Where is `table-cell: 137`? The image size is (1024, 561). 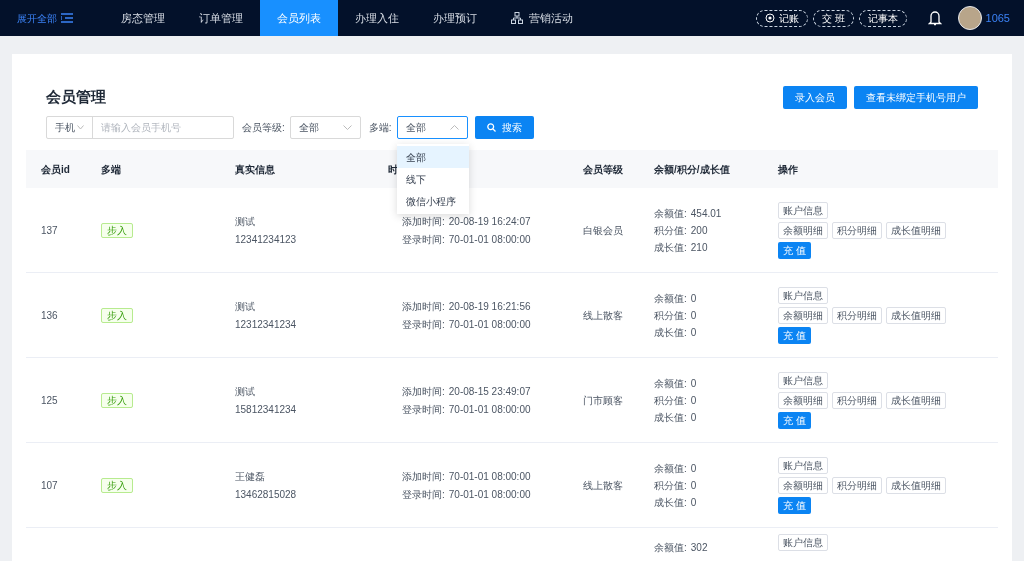
table-cell: 137 is located at coordinates (49, 230).